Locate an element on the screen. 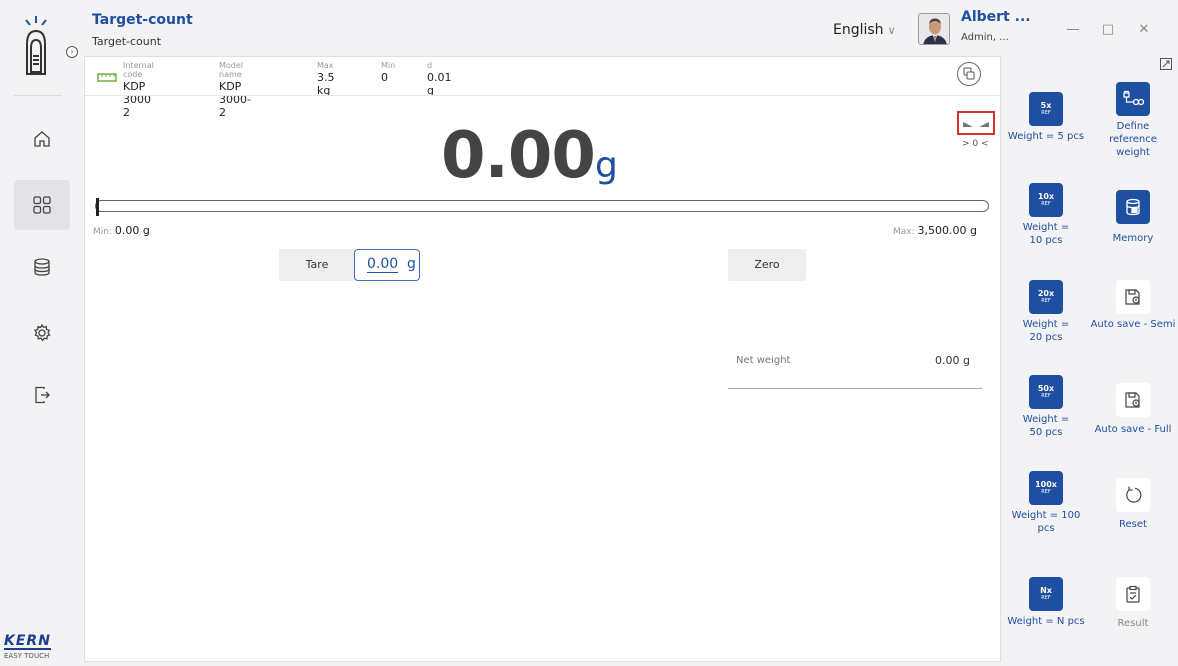  result-button: Result is located at coordinates (1133, 603).